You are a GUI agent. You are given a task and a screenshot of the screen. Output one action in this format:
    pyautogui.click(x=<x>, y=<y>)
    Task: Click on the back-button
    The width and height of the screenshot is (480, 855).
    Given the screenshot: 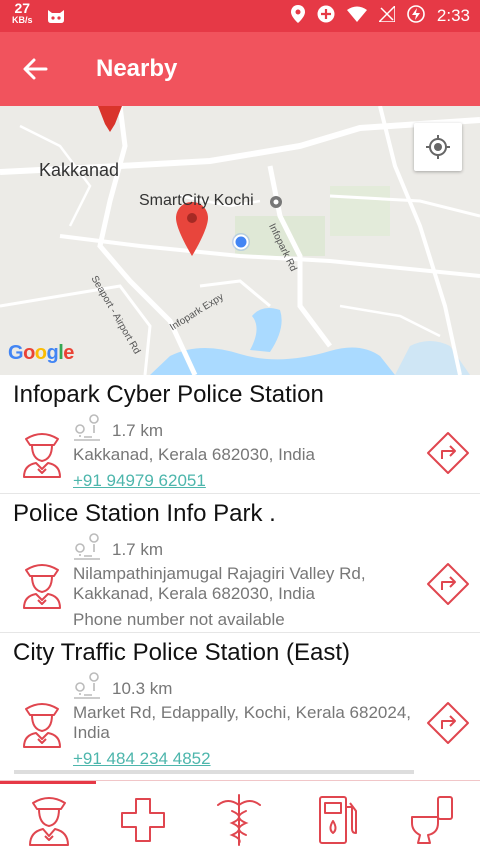 What is the action you would take?
    pyautogui.click(x=36, y=69)
    